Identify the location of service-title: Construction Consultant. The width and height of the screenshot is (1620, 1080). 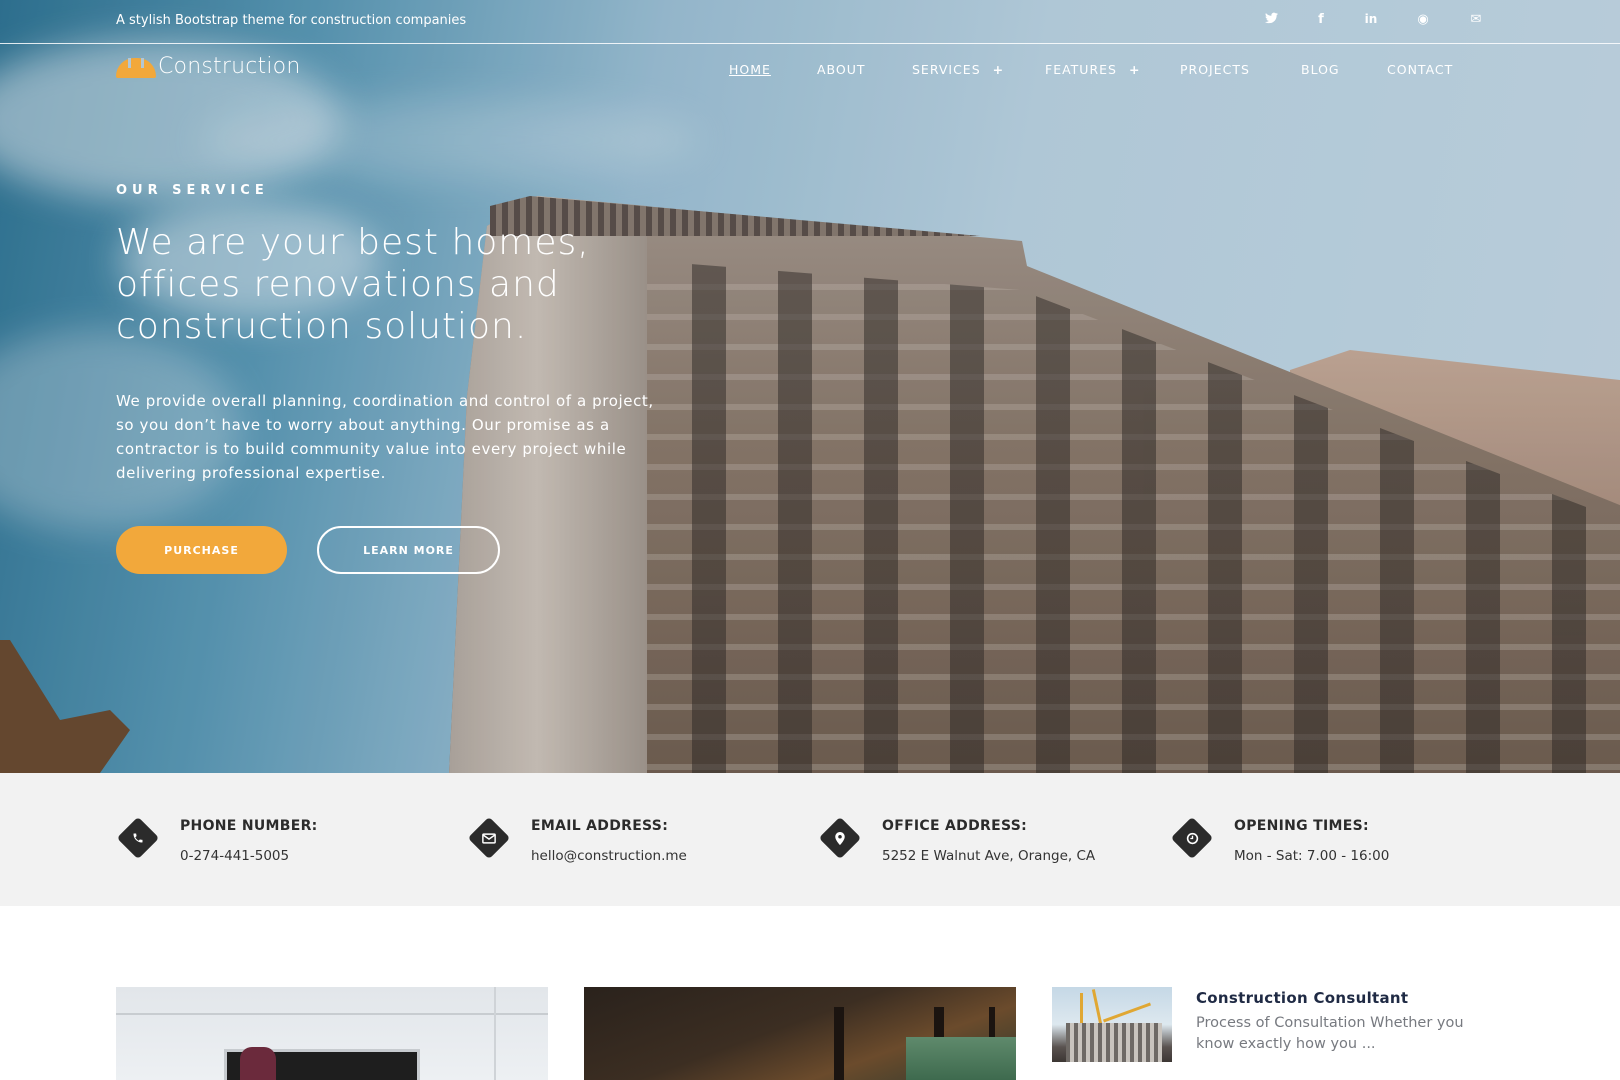
(1302, 998).